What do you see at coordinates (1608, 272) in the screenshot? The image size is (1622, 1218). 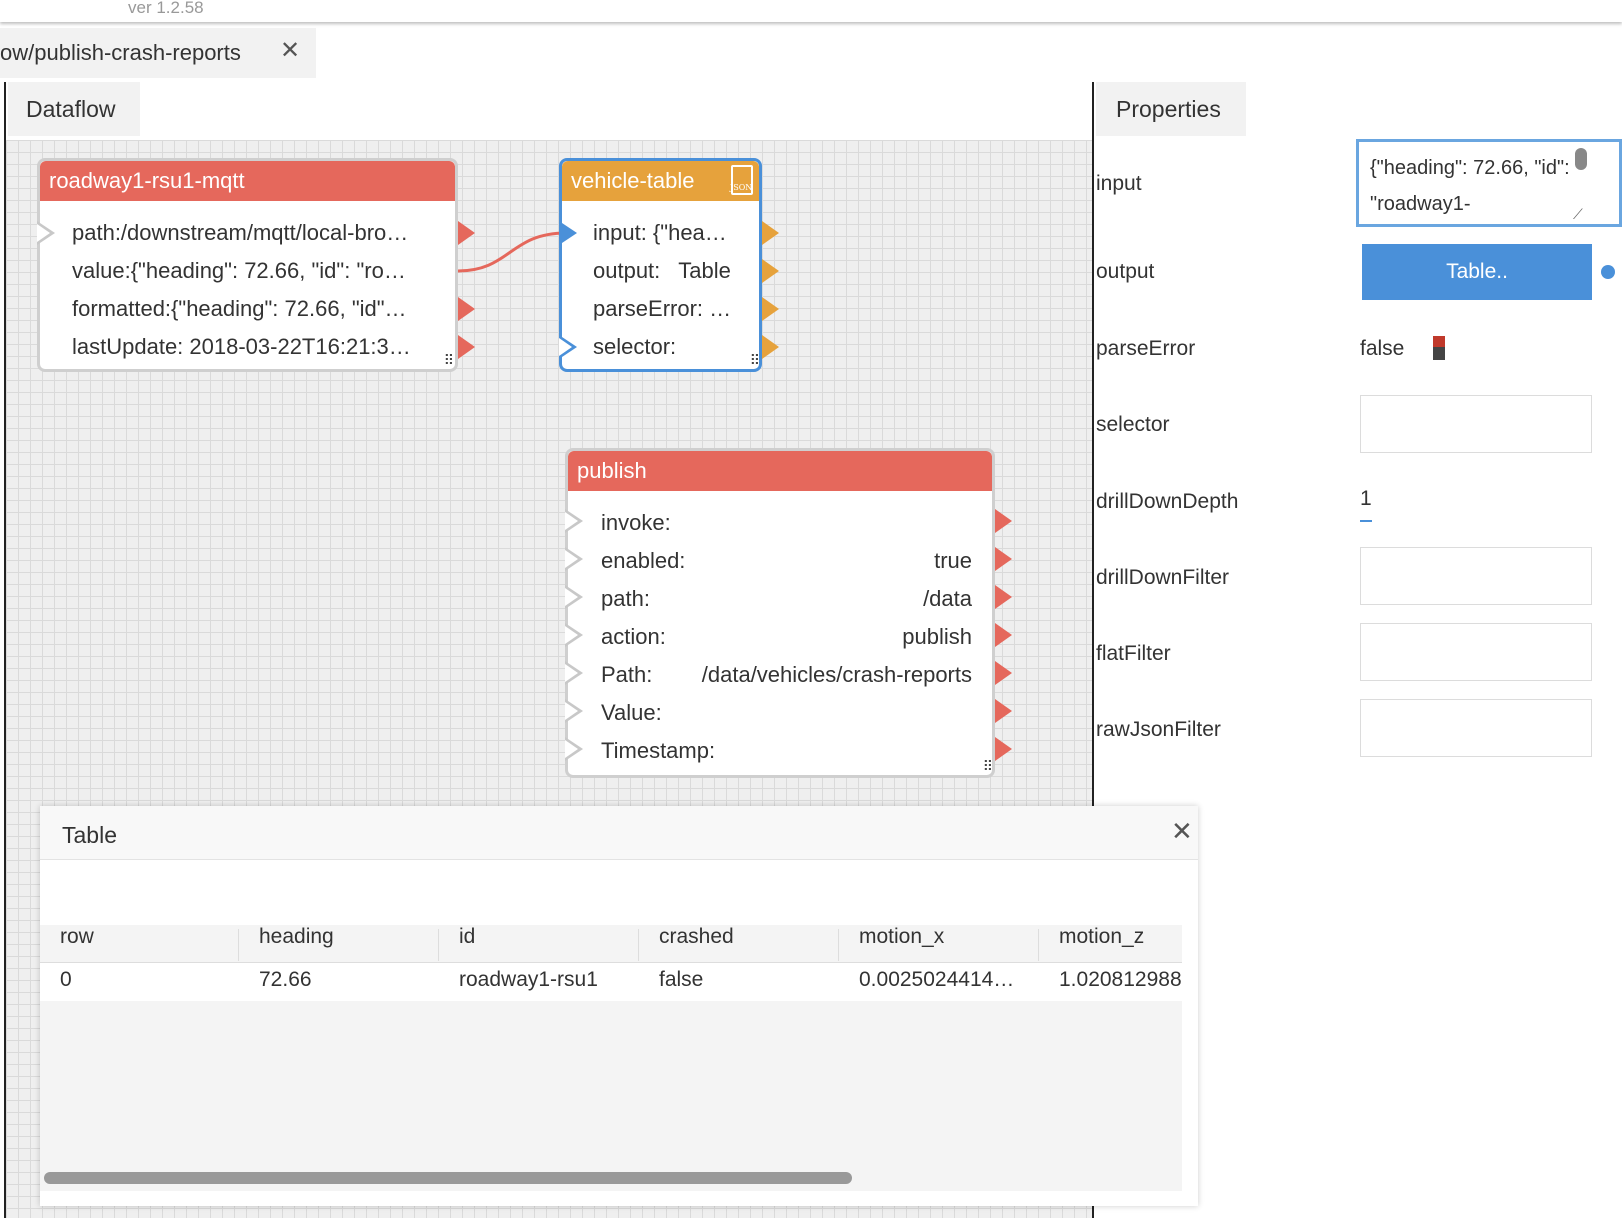 I see `output-connected-indicator` at bounding box center [1608, 272].